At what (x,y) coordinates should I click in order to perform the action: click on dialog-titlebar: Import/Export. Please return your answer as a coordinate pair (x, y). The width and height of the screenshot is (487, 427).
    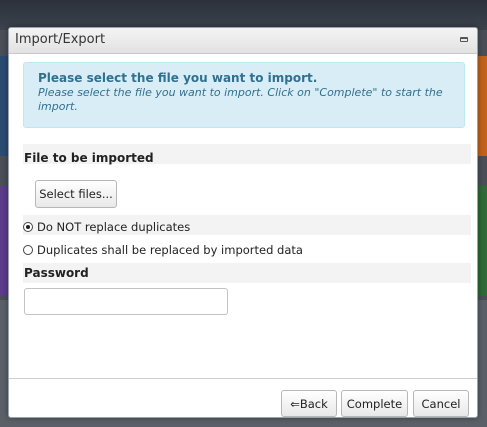
    Looking at the image, I should click on (243, 41).